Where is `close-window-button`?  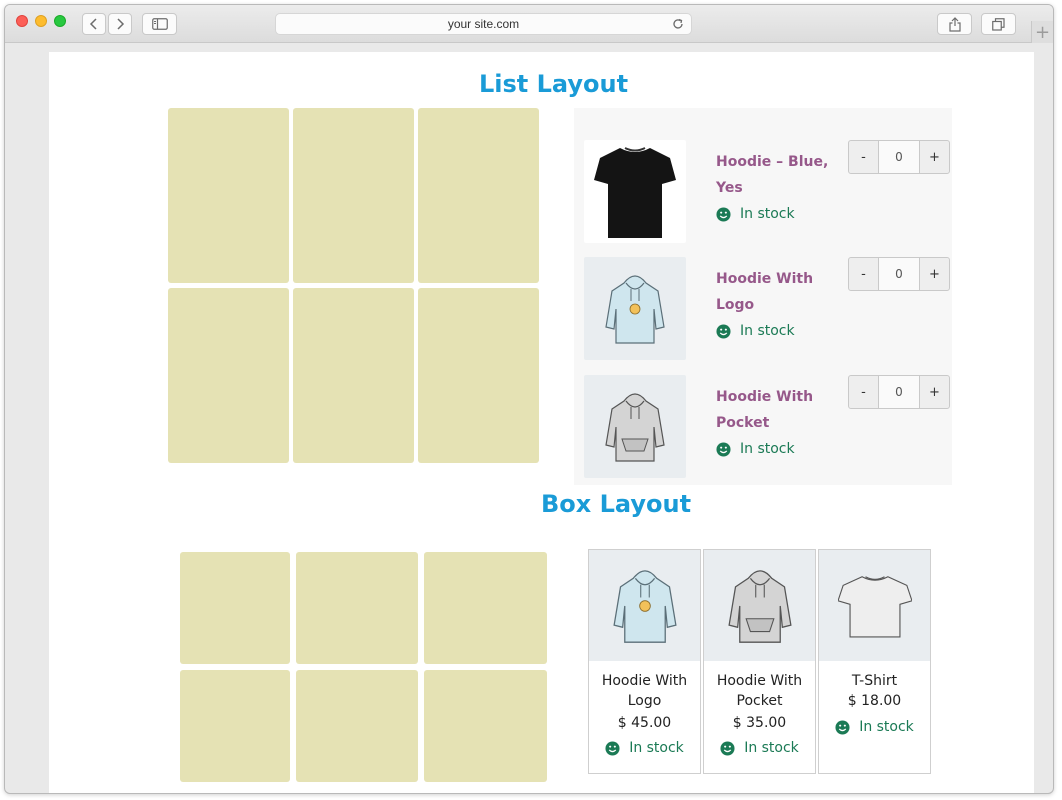
close-window-button is located at coordinates (22, 21).